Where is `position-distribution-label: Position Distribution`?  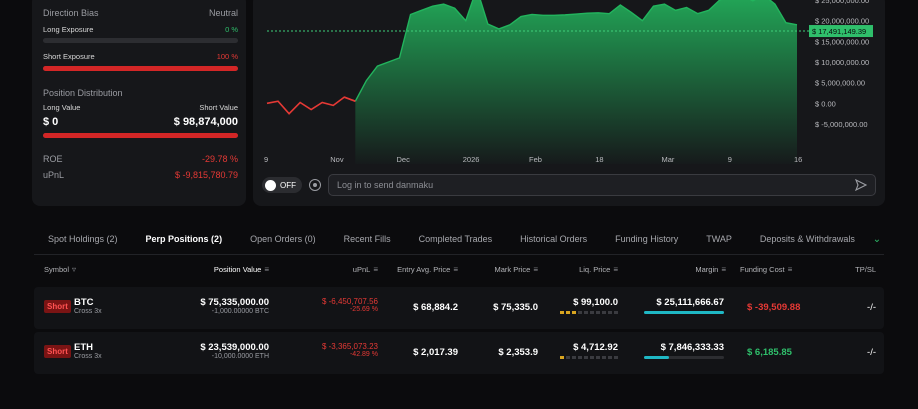
position-distribution-label: Position Distribution is located at coordinates (83, 93).